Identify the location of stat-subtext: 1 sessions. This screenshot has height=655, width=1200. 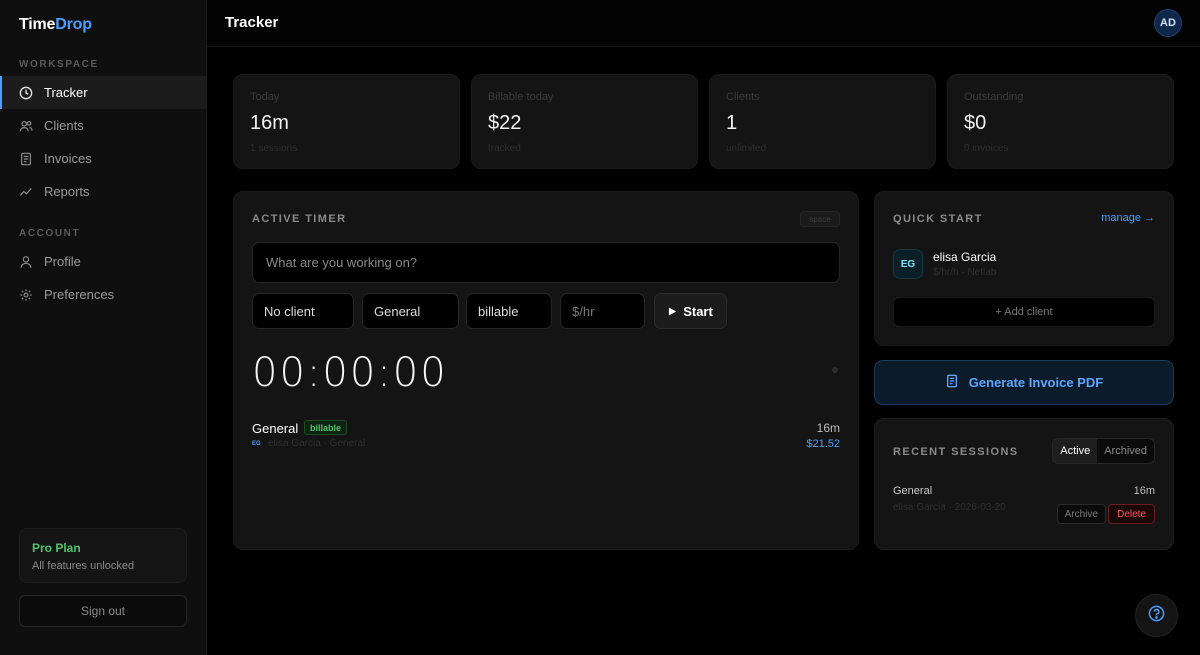
(274, 148).